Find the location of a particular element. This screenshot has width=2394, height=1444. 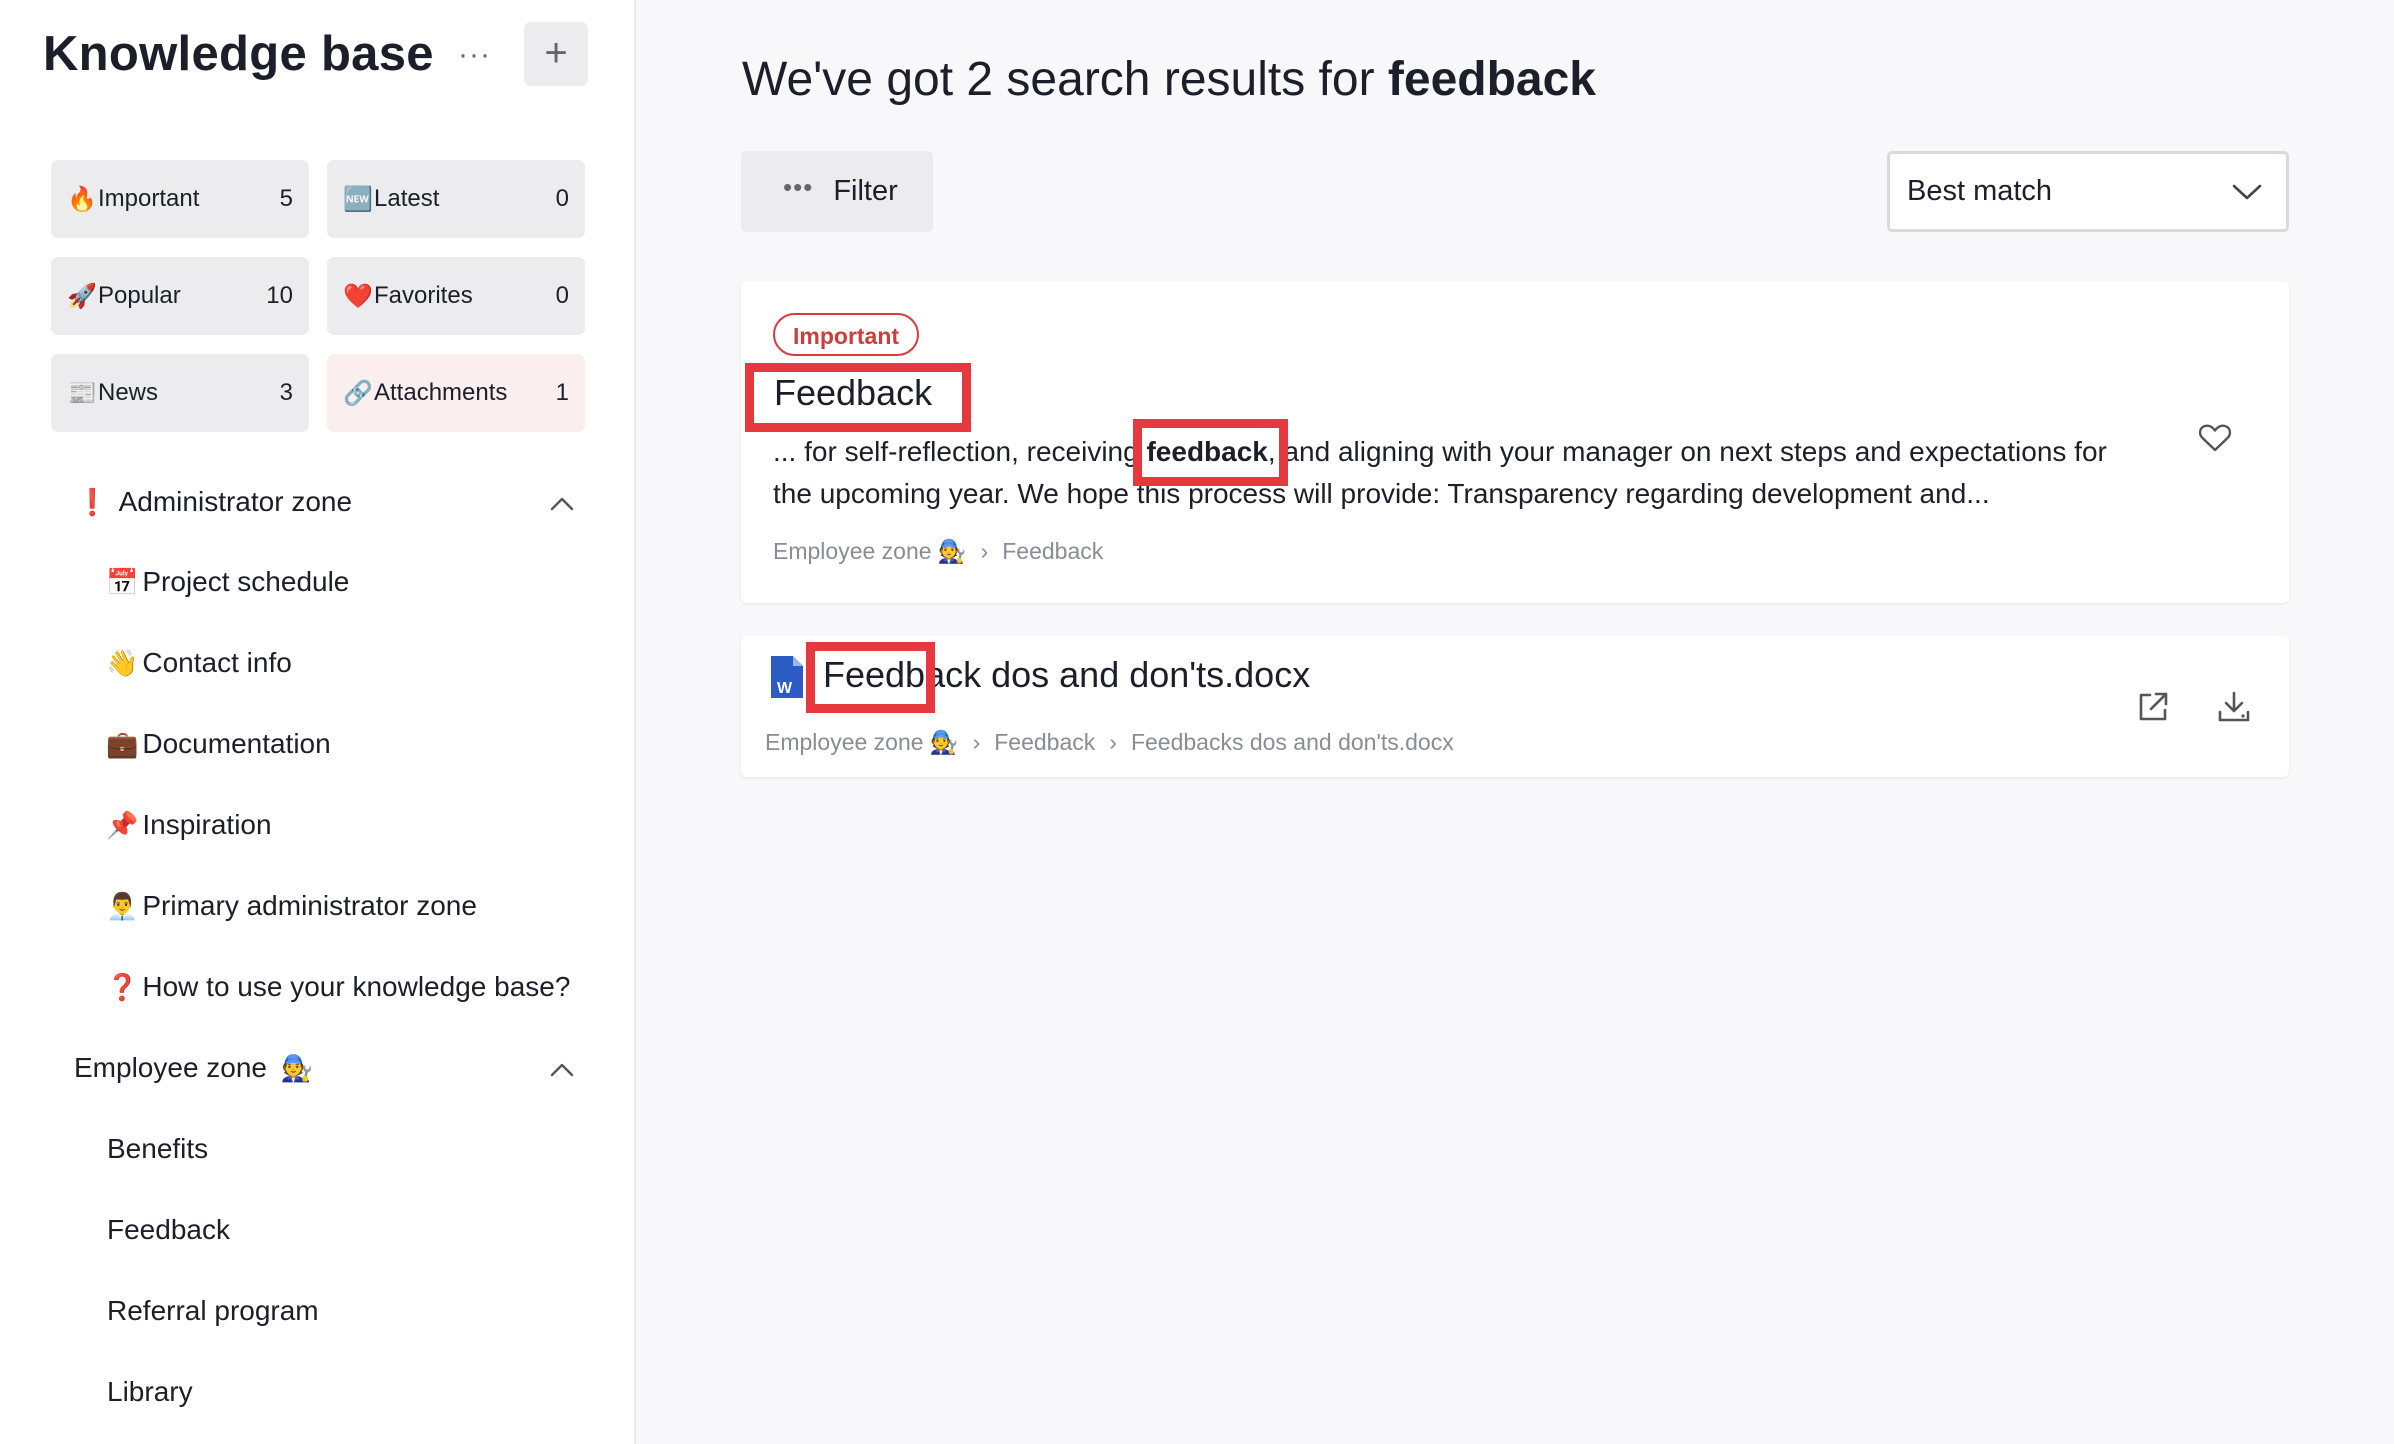

word-file-icon: W is located at coordinates (787, 677).